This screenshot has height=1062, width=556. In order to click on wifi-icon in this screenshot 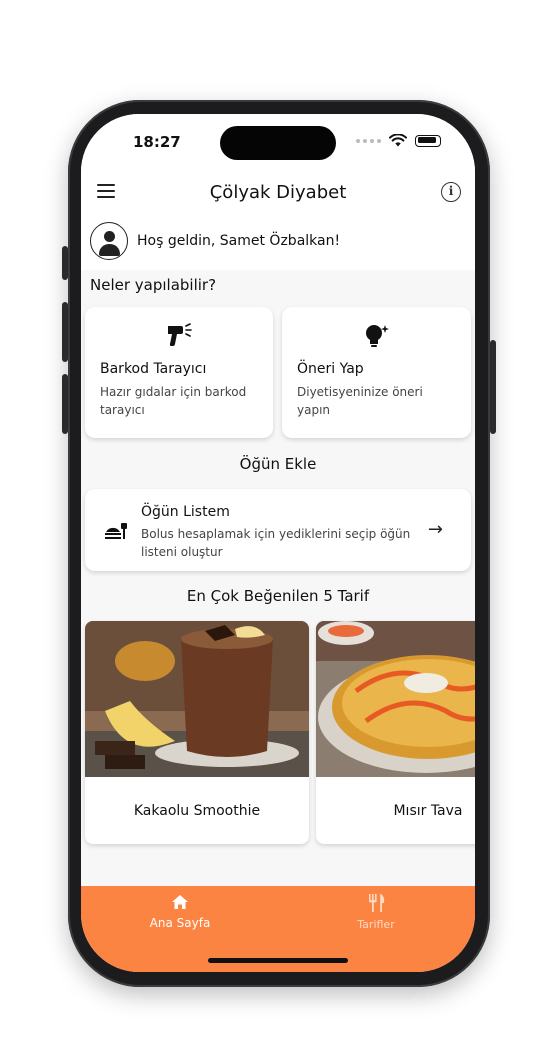, I will do `click(398, 140)`.